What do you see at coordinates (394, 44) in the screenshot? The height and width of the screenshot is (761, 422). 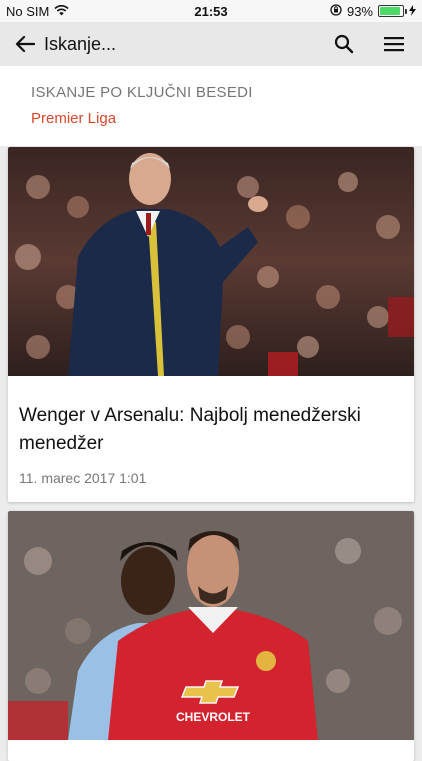 I see `hamburger-menu-icon` at bounding box center [394, 44].